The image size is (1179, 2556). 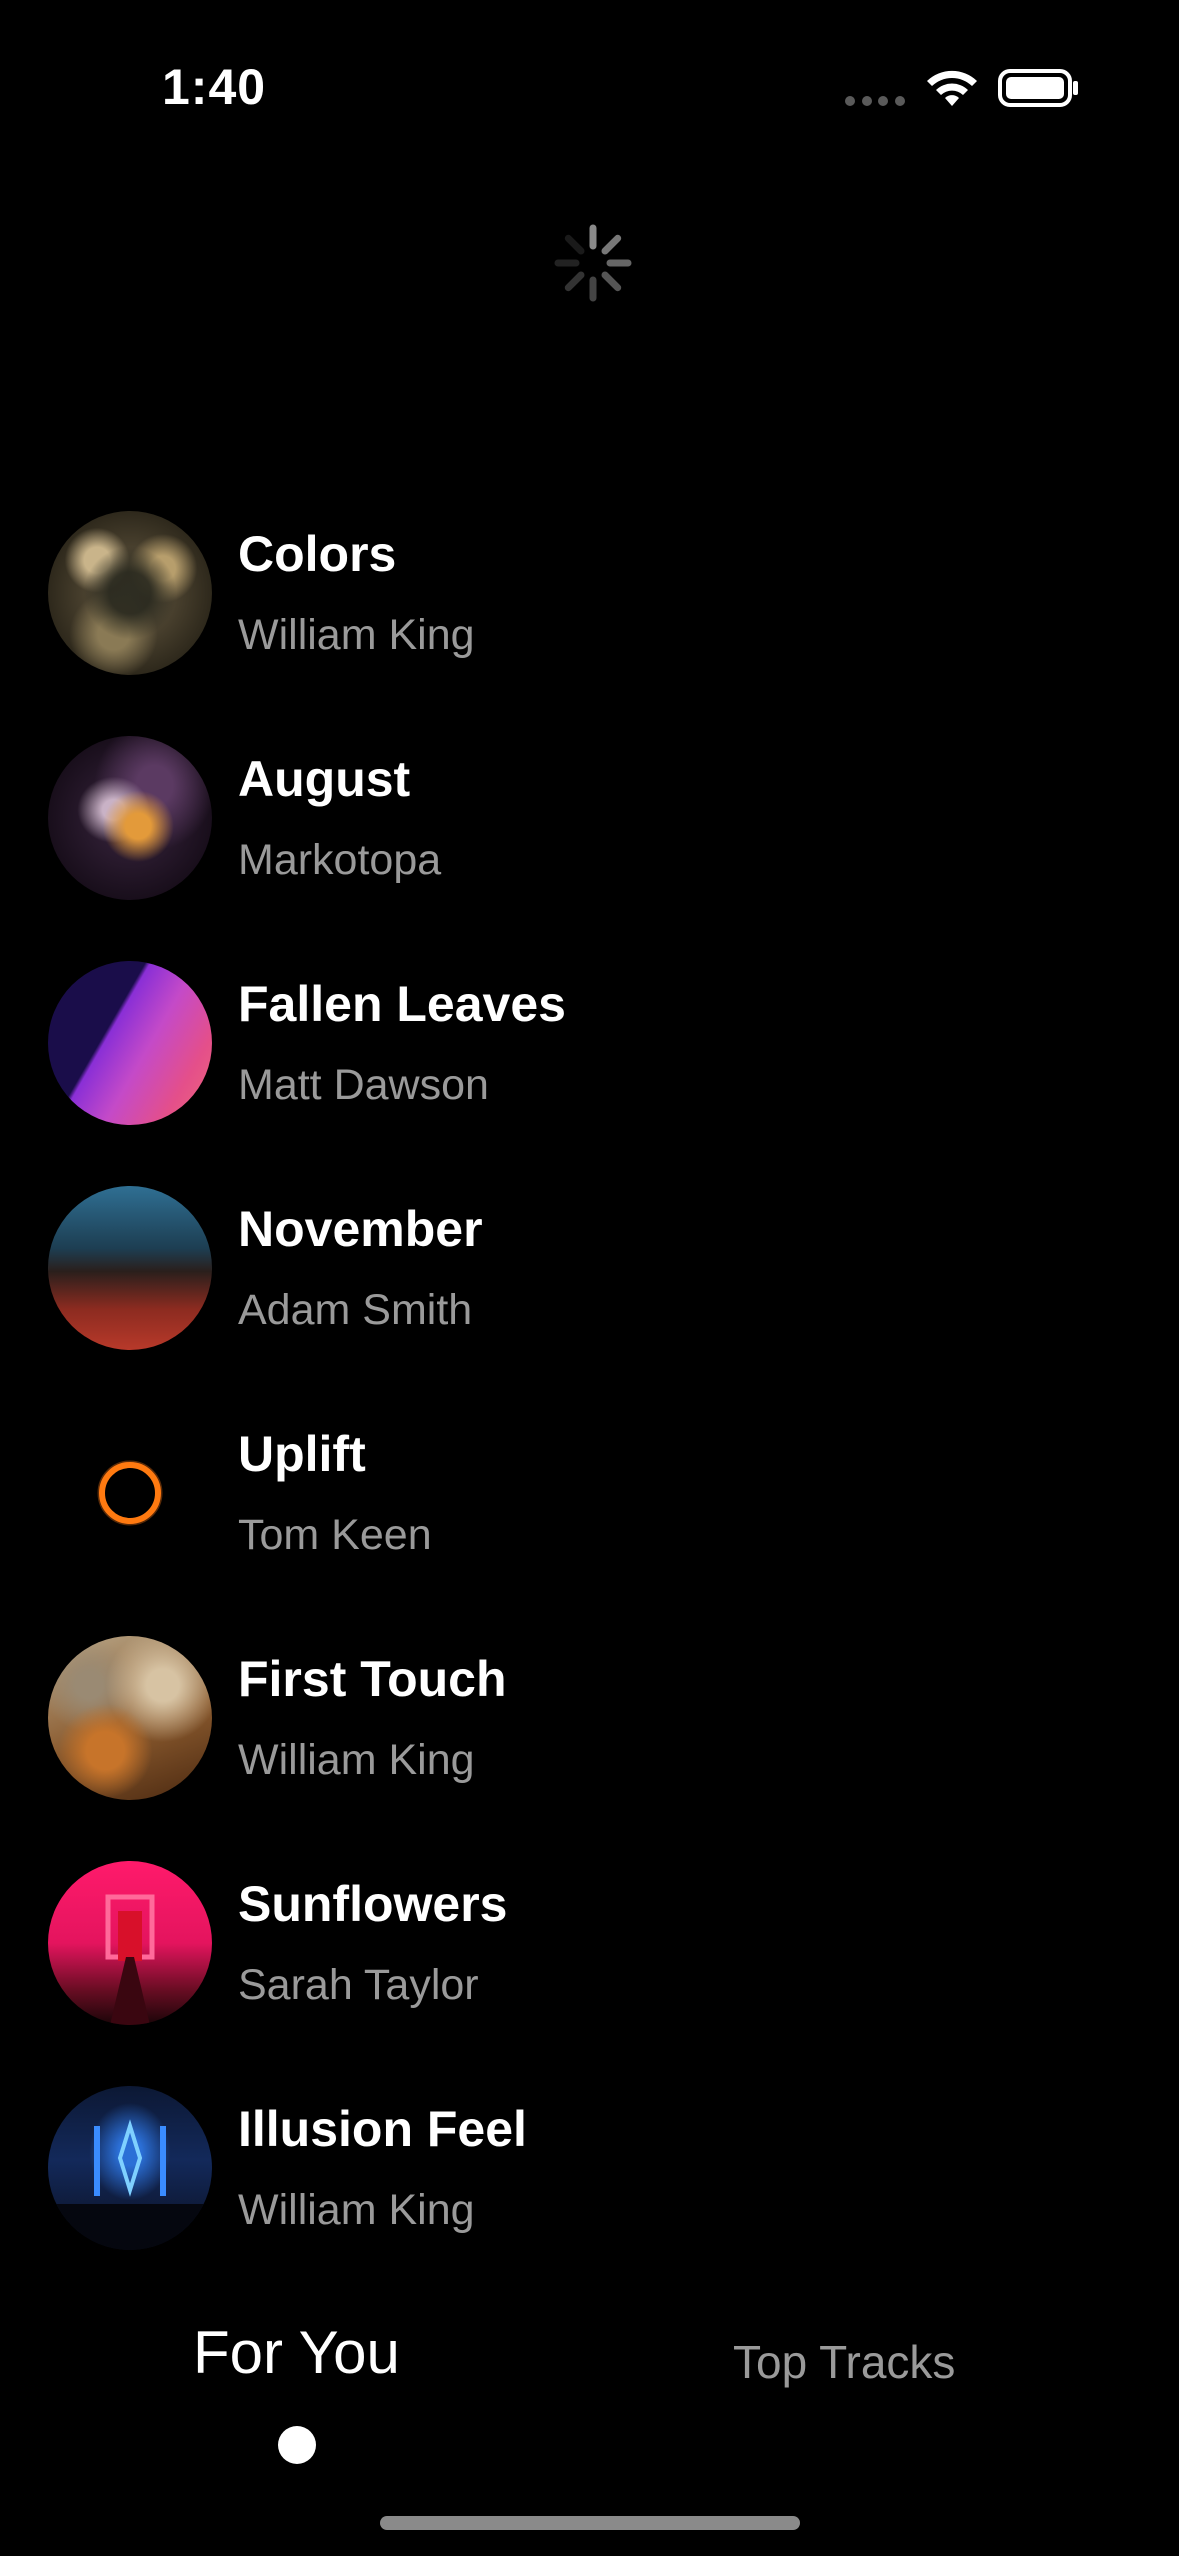 What do you see at coordinates (130, 2184) in the screenshot?
I see `stage-artwork` at bounding box center [130, 2184].